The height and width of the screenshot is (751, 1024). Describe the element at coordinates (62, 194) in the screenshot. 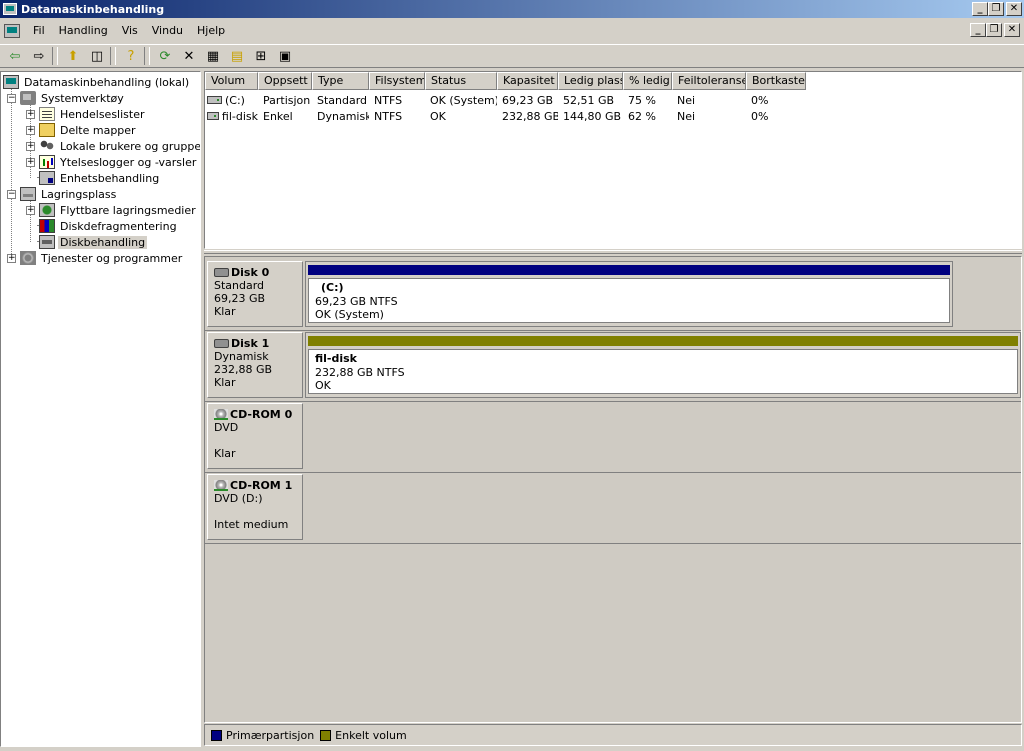

I see `tree-item-storage: − Lagringsplass` at that location.